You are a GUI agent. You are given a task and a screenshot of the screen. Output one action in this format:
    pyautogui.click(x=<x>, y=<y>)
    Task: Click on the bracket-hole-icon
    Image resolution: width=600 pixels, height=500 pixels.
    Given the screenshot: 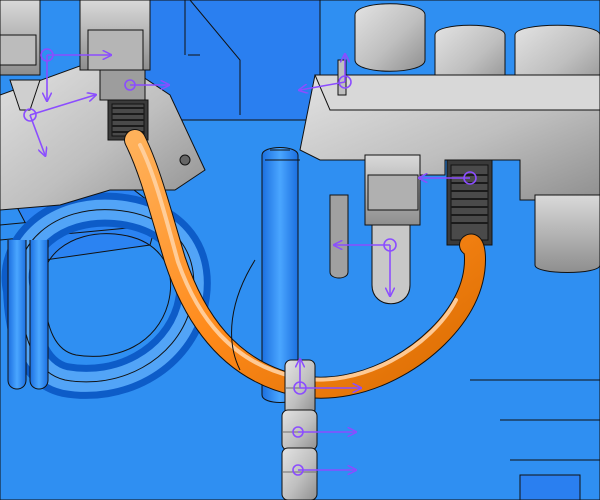 What is the action you would take?
    pyautogui.click(x=185, y=160)
    